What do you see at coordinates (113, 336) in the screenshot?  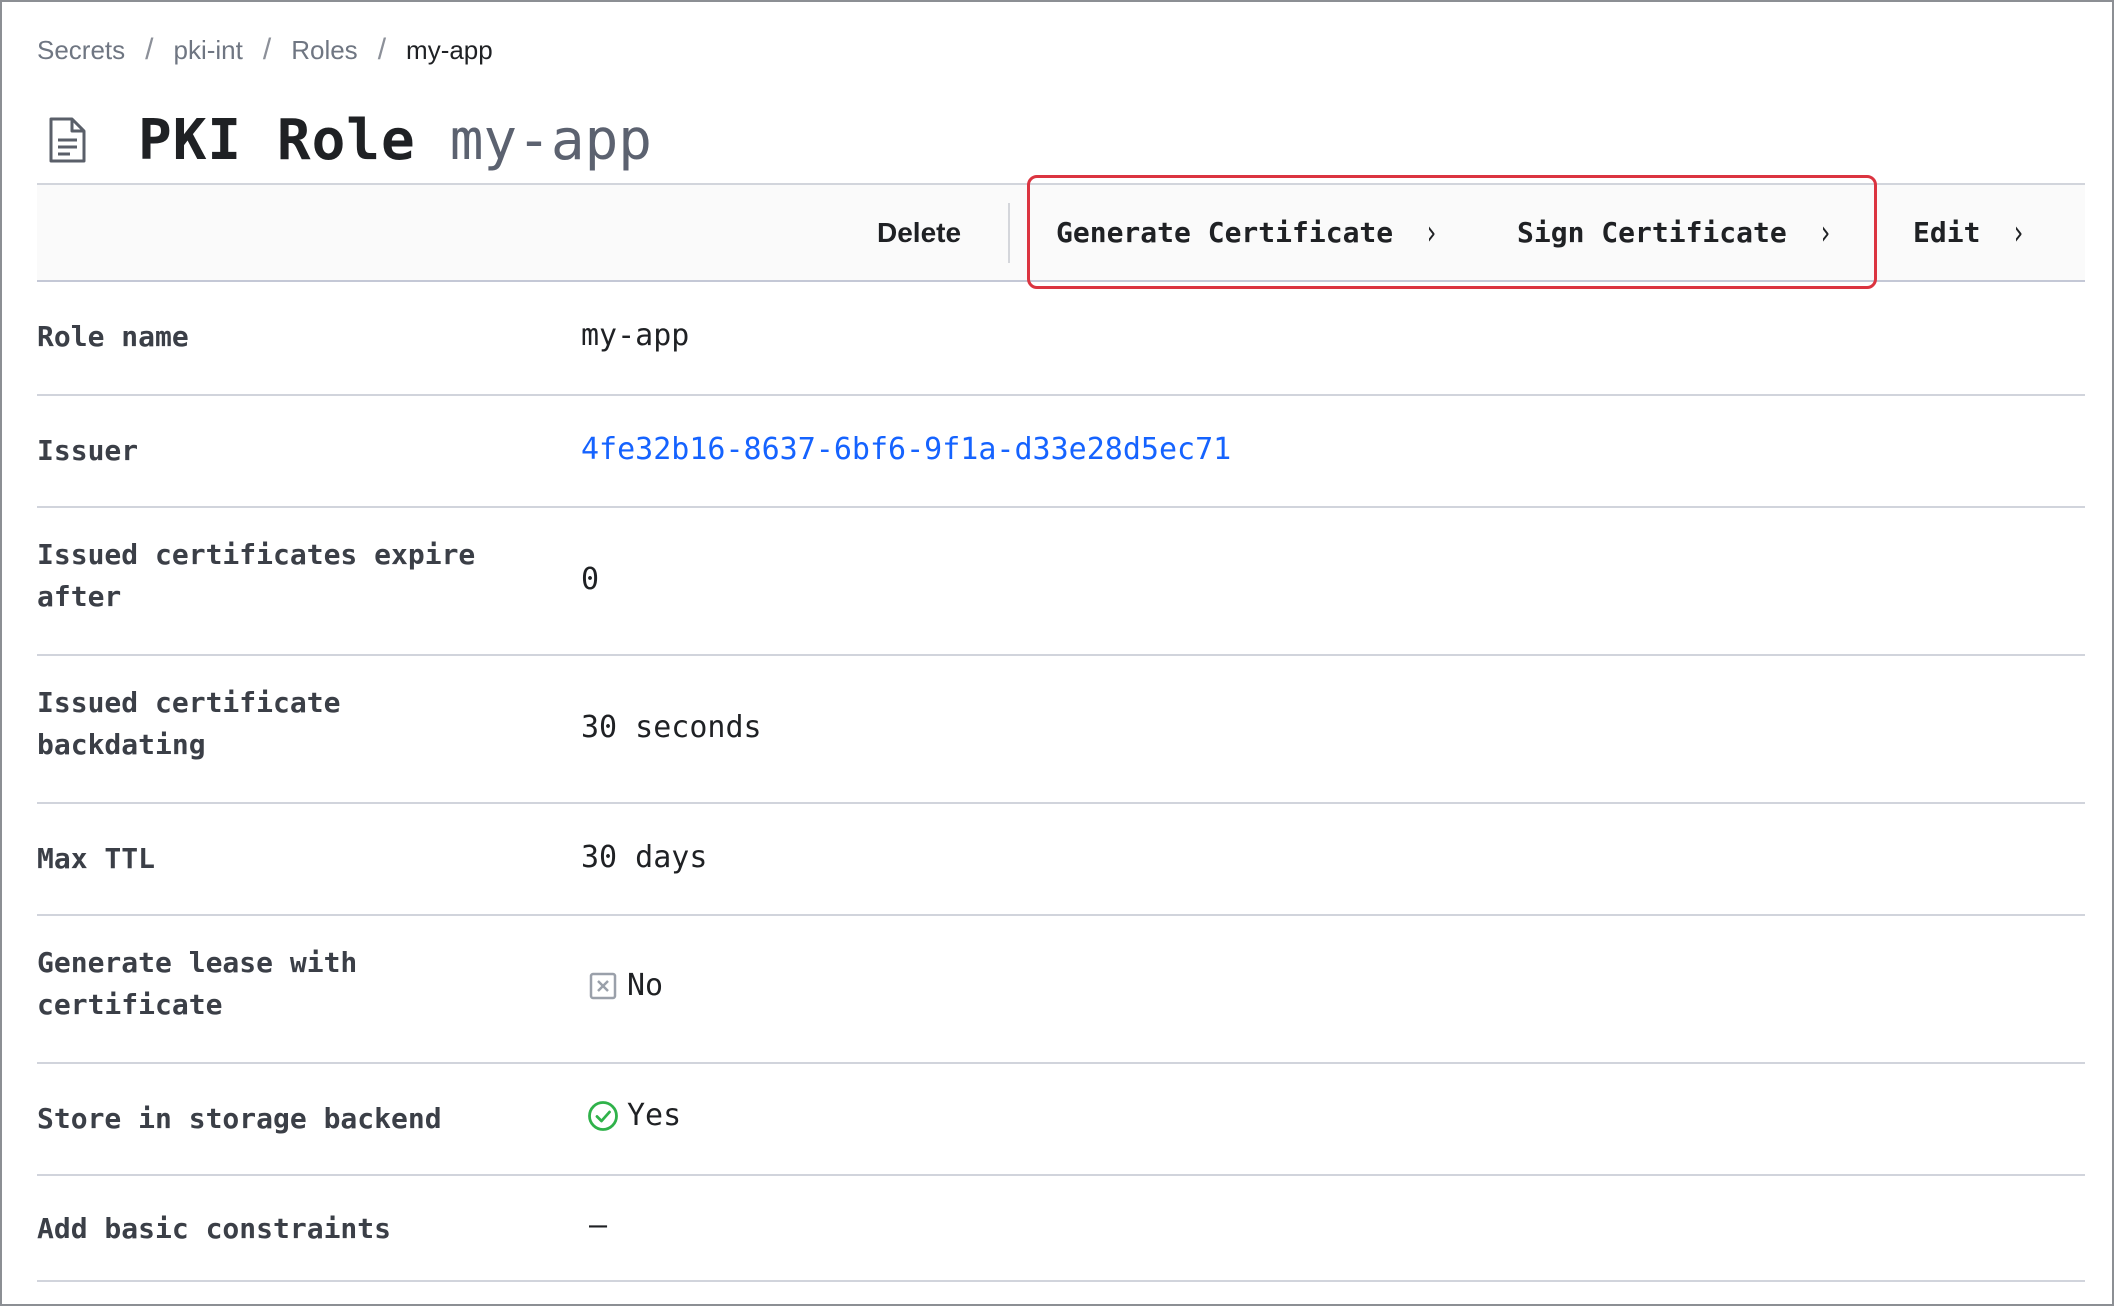 I see `detail-label: Role name` at bounding box center [113, 336].